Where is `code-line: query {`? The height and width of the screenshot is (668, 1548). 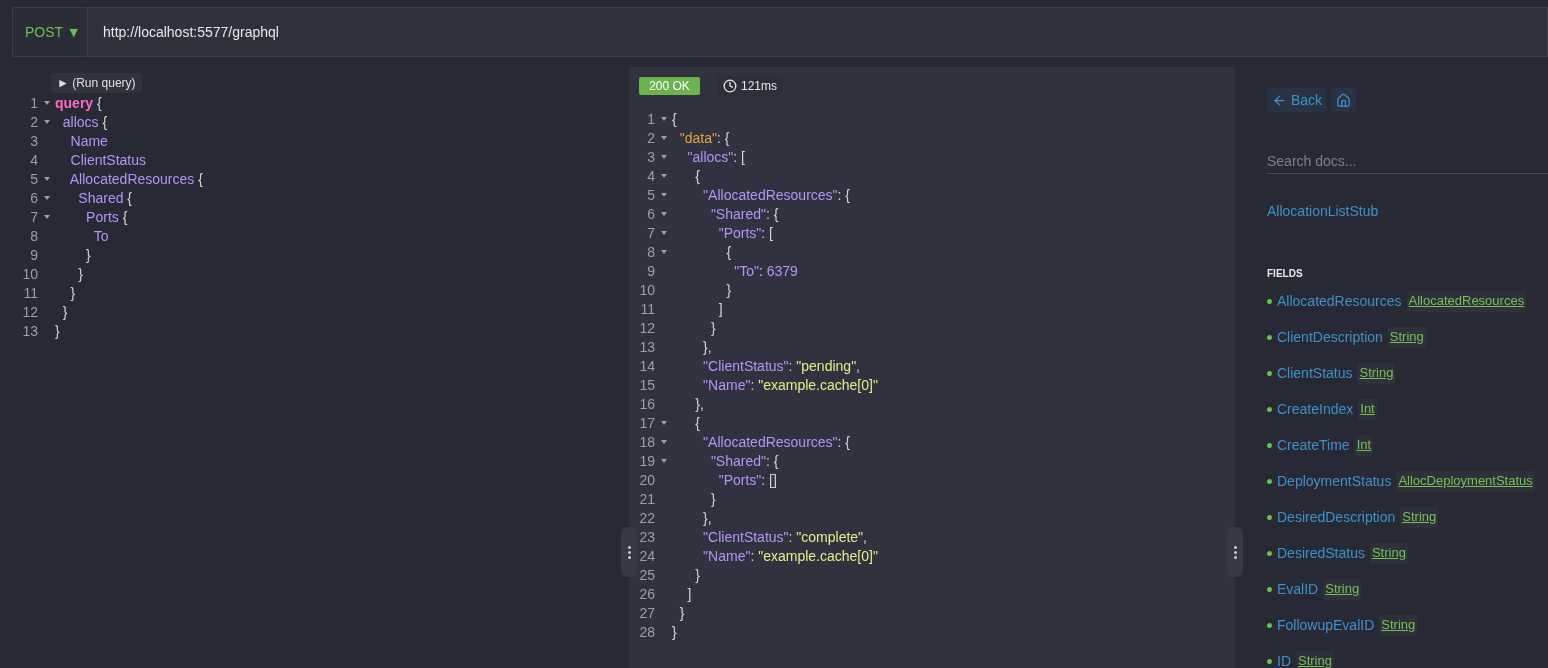 code-line: query { is located at coordinates (78, 103).